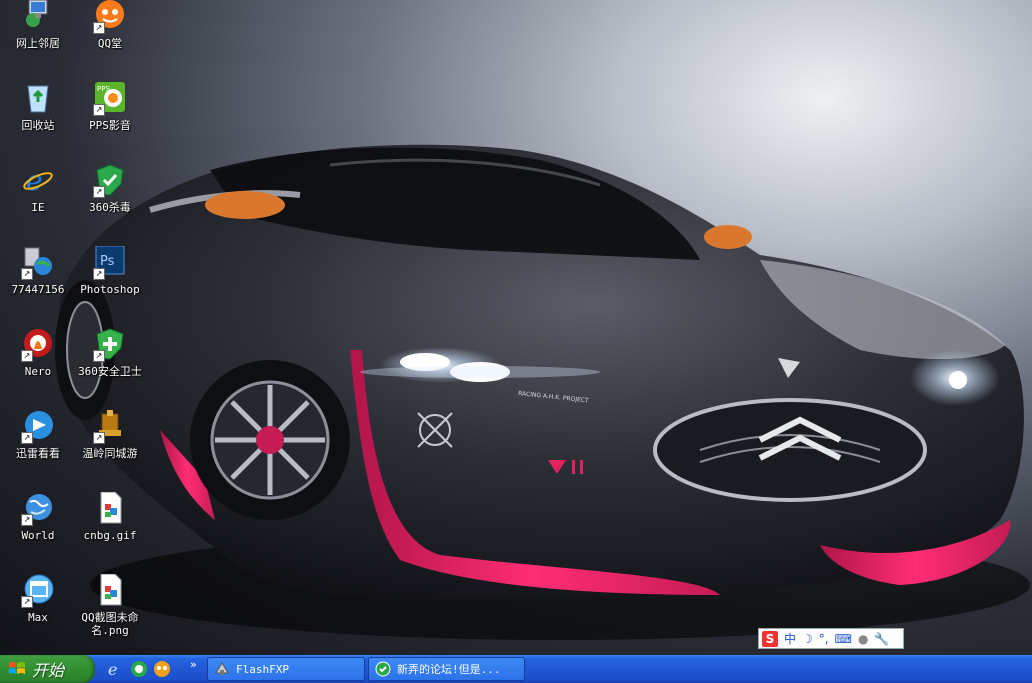 This screenshot has height=683, width=1032. What do you see at coordinates (38, 125) in the screenshot?
I see `desktop-icon-label: 回收站` at bounding box center [38, 125].